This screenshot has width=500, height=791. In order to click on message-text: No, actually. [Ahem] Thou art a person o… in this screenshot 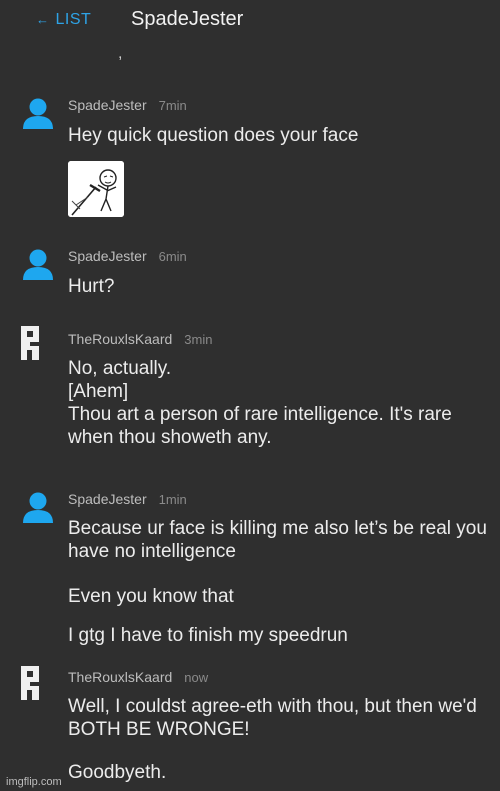, I will do `click(260, 403)`.